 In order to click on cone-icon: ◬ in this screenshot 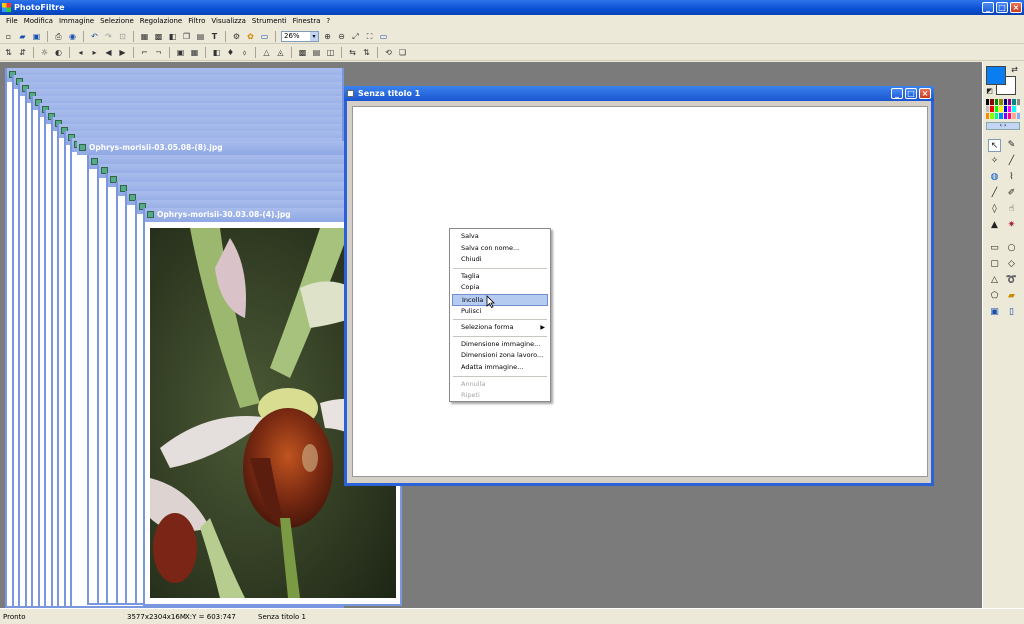, I will do `click(280, 52)`.